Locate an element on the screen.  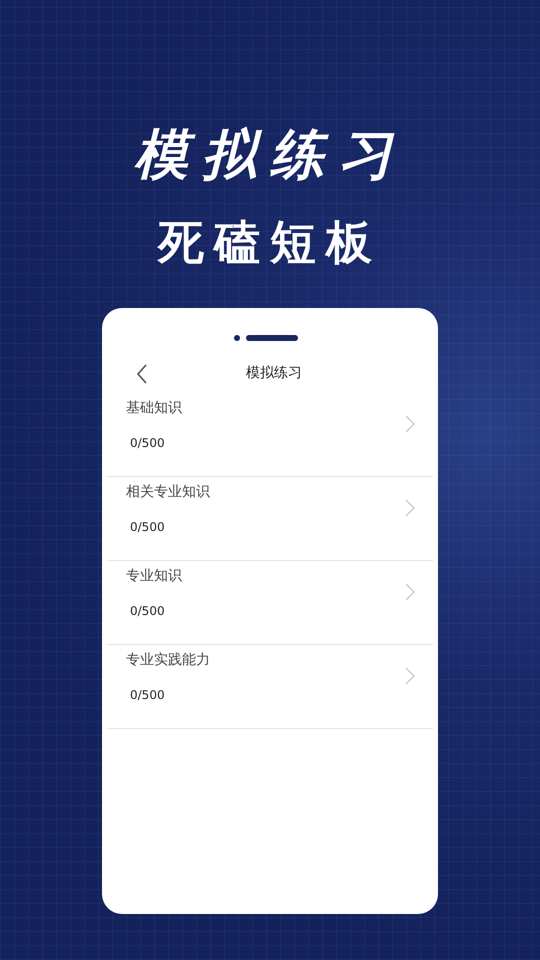
item-title: 基础知识 is located at coordinates (154, 408).